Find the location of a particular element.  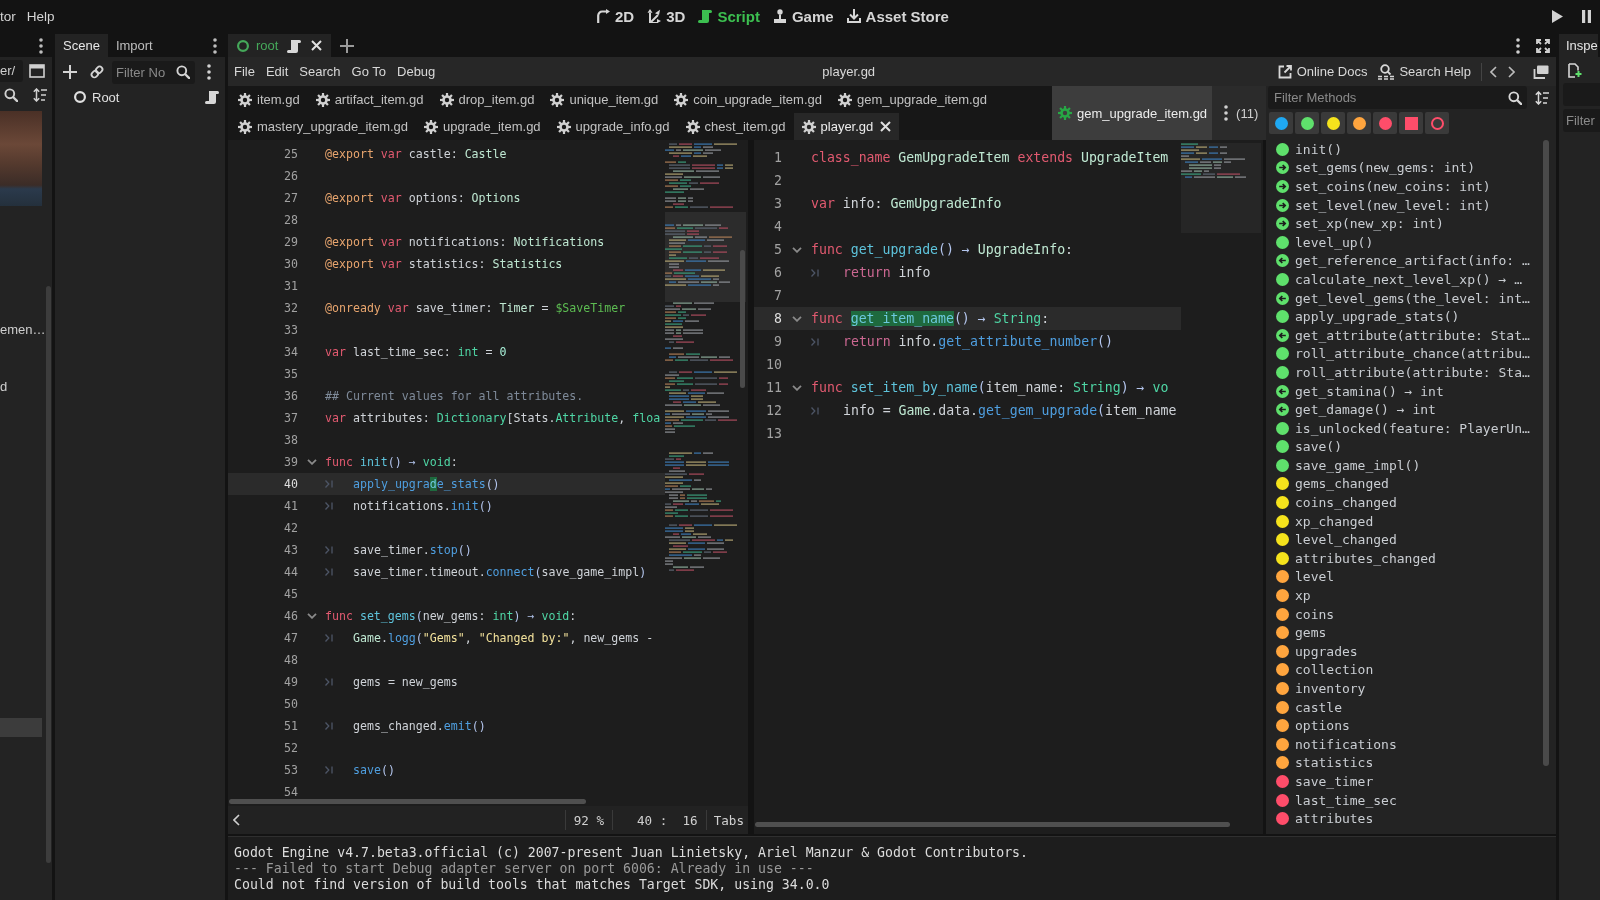

pause-icon is located at coordinates (1586, 16).